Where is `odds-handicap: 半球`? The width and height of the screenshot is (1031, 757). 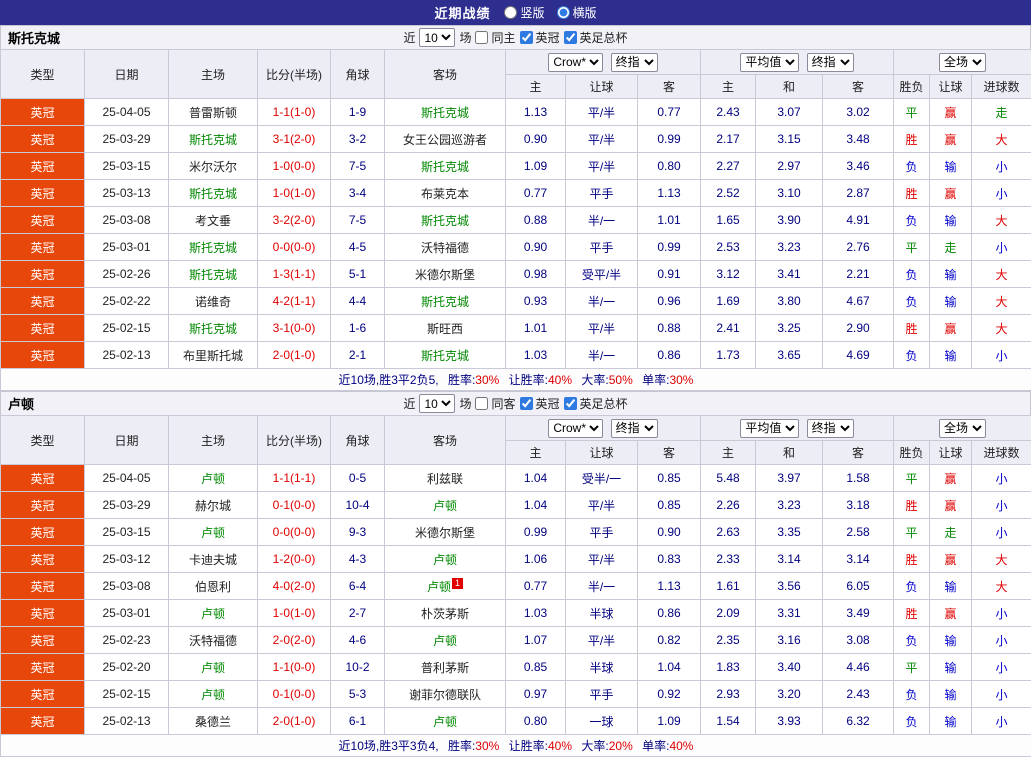
odds-handicap: 半球 is located at coordinates (602, 667).